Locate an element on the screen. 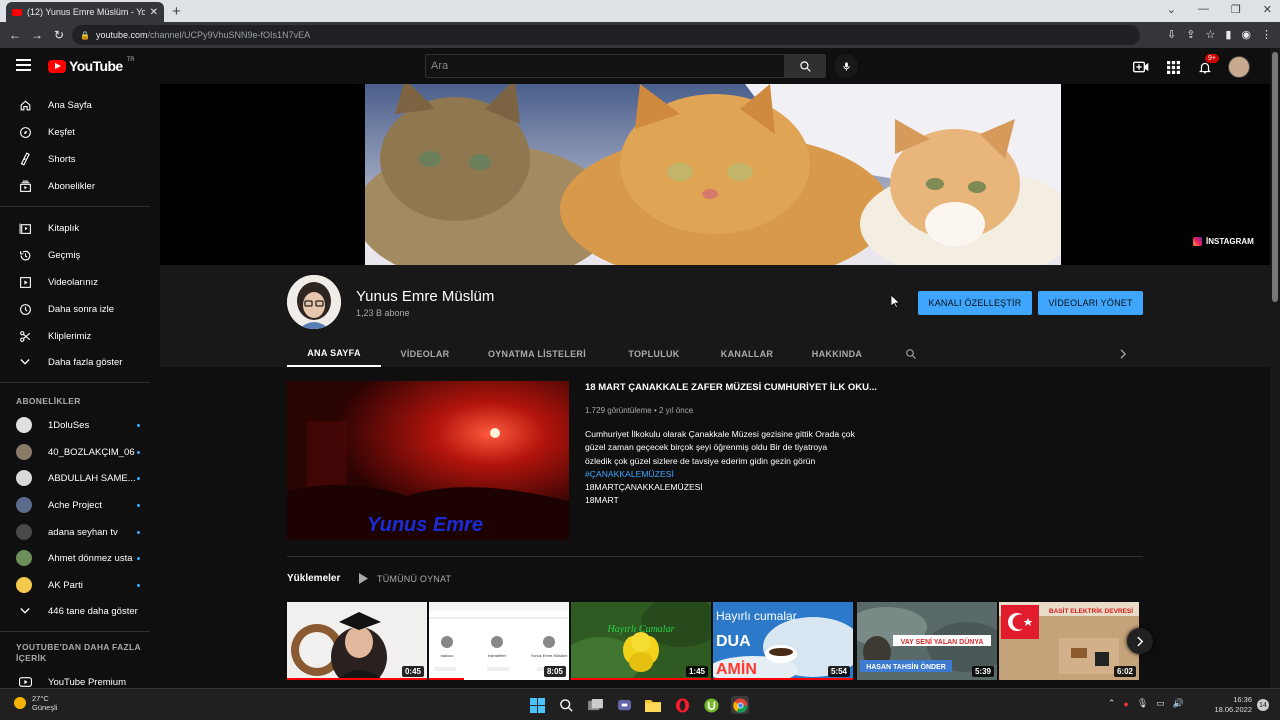 The height and width of the screenshot is (720, 1280). windows-start-icon is located at coordinates (537, 705).